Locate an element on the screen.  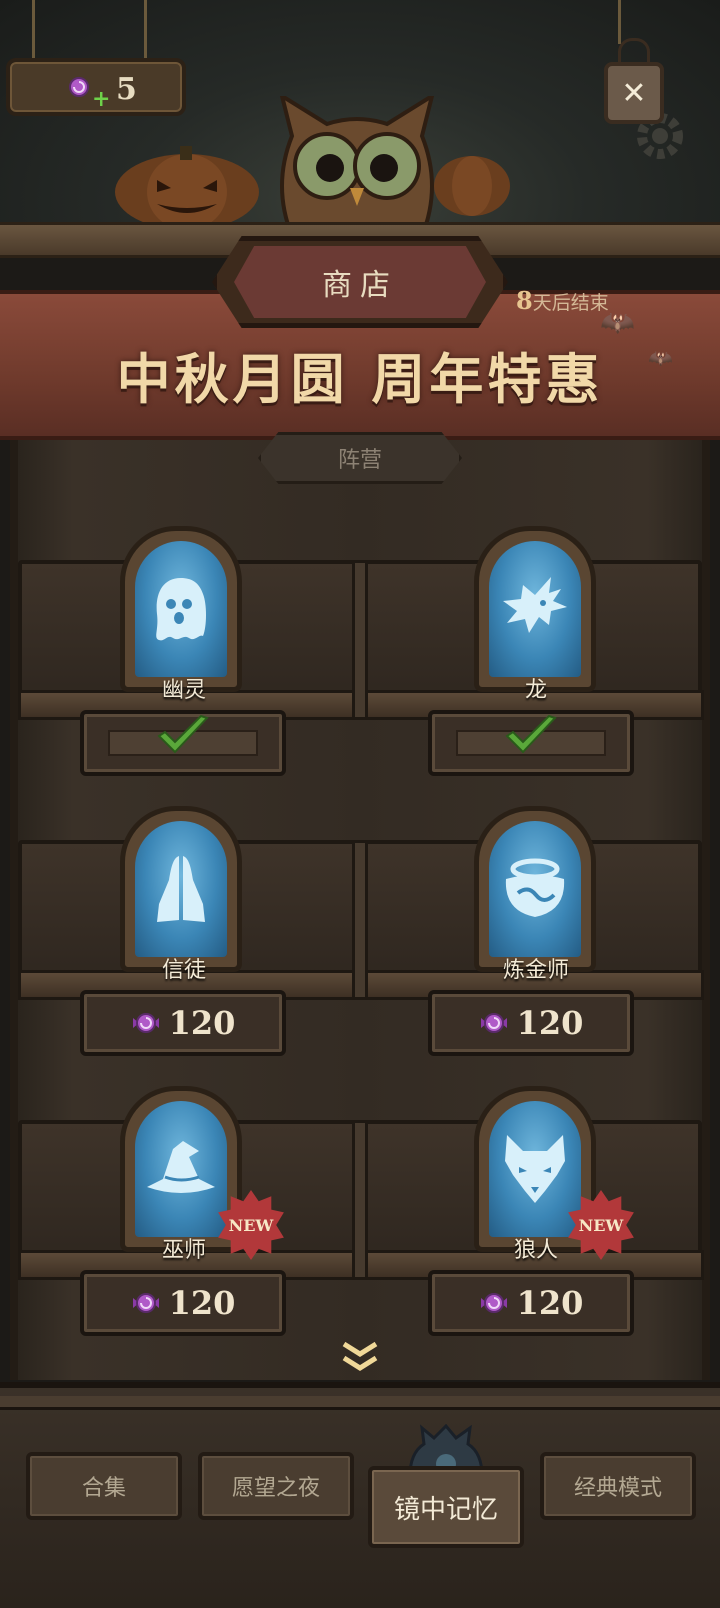
close-button: ✕ is located at coordinates (634, 93).